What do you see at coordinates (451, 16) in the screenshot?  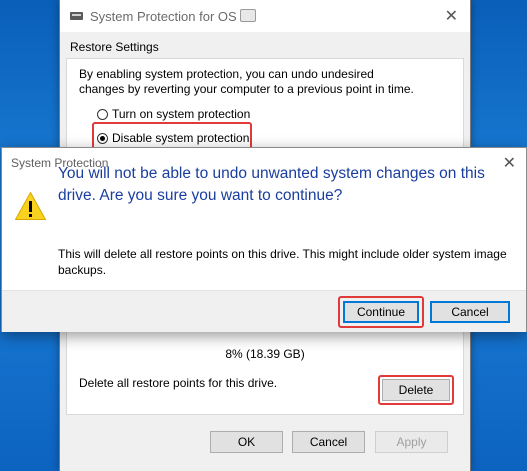 I see `close-icon: ✕` at bounding box center [451, 16].